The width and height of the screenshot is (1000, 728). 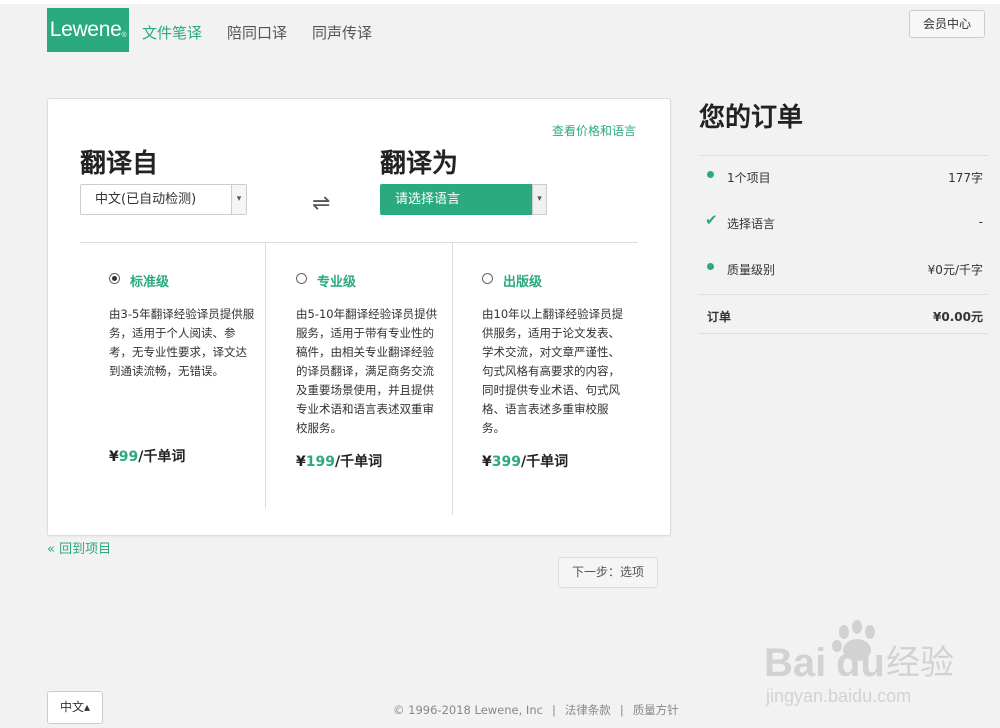 What do you see at coordinates (795, 663) in the screenshot?
I see `svg-text: Bai` at bounding box center [795, 663].